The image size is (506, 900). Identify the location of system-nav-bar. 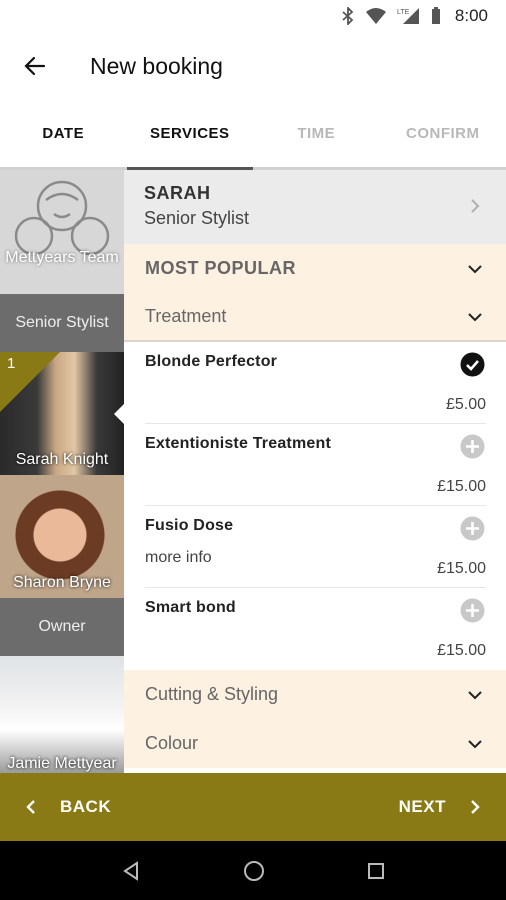
(253, 870).